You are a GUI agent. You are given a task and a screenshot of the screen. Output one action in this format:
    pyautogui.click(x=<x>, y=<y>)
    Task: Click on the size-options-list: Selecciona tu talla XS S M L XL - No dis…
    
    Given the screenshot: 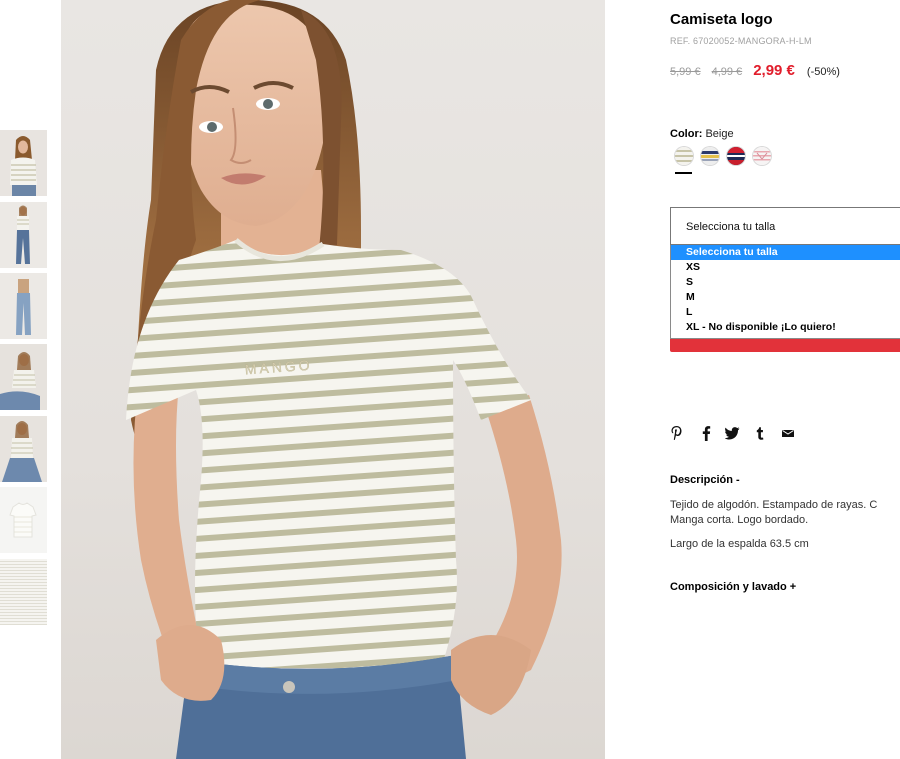 What is the action you would take?
    pyautogui.click(x=785, y=292)
    